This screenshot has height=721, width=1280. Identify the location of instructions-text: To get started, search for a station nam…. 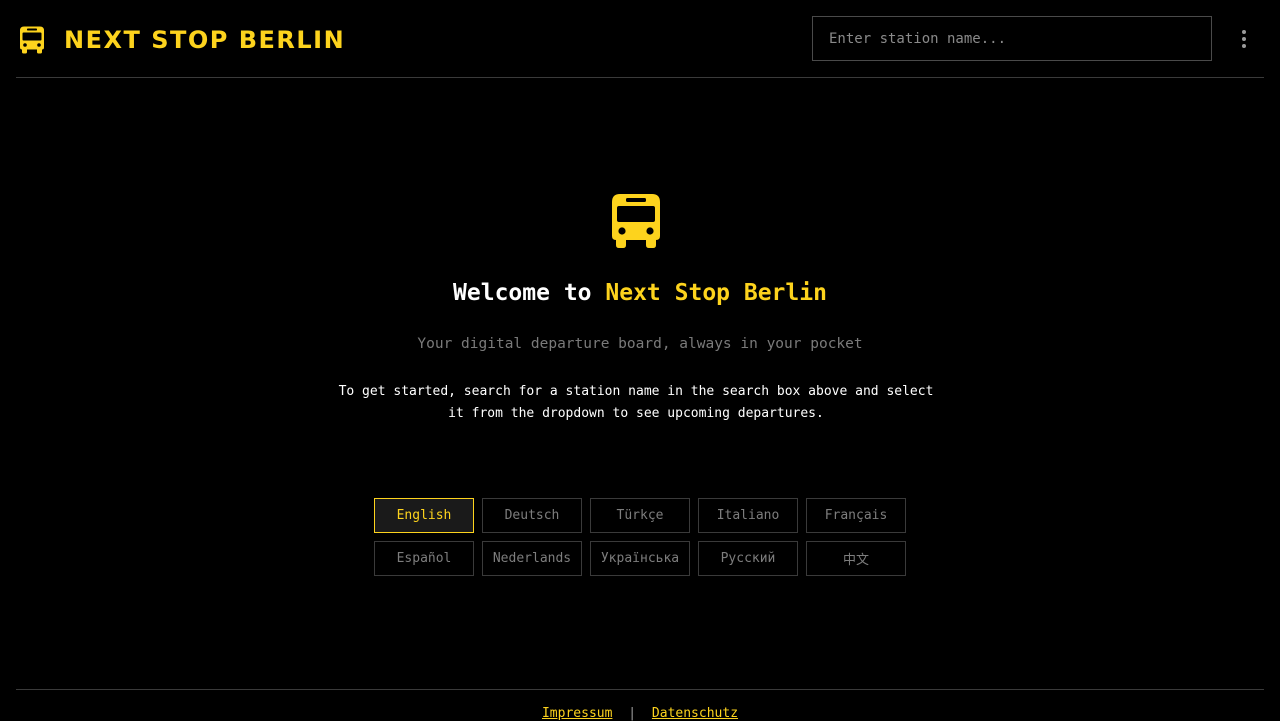
(636, 402).